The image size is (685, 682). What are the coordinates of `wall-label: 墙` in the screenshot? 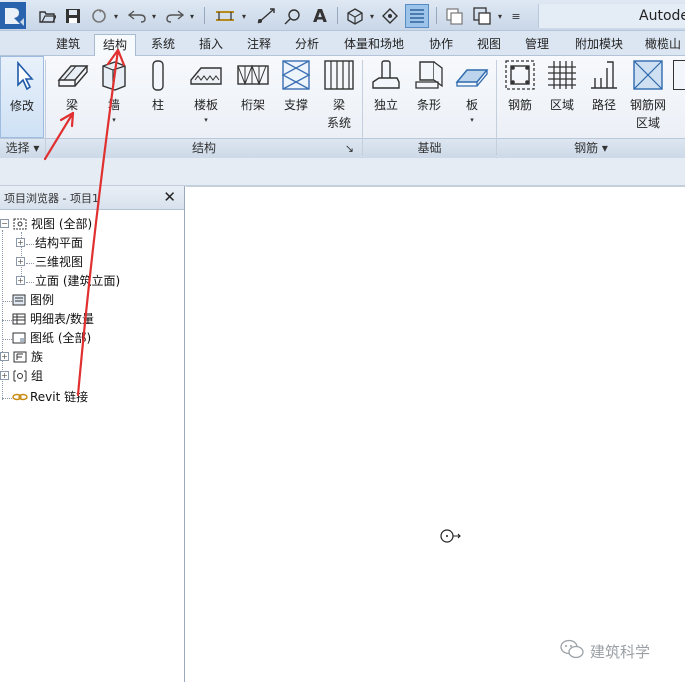 It's located at (113, 105).